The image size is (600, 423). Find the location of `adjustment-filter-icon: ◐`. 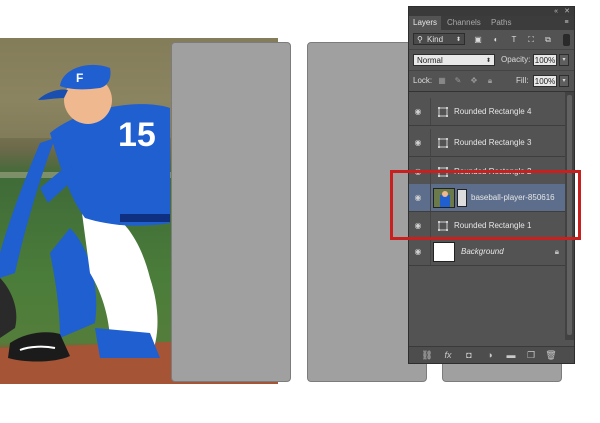

adjustment-filter-icon: ◐ is located at coordinates (496, 40).